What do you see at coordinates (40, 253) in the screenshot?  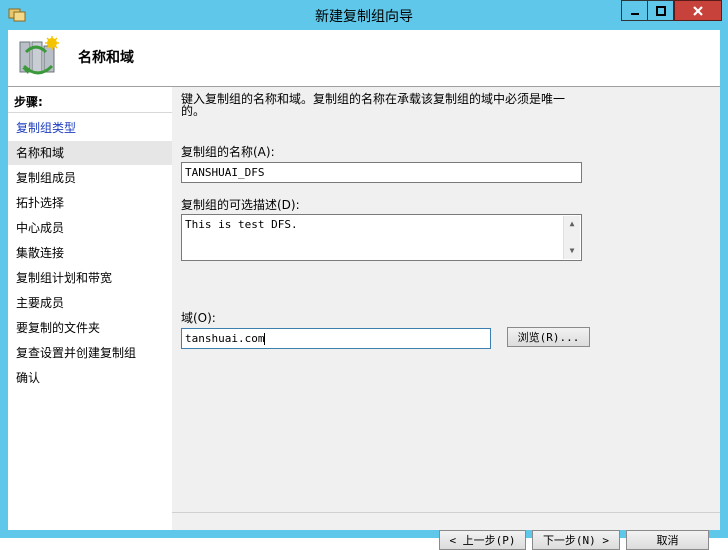 I see `step-hub-spoke-connections: 集散连接` at bounding box center [40, 253].